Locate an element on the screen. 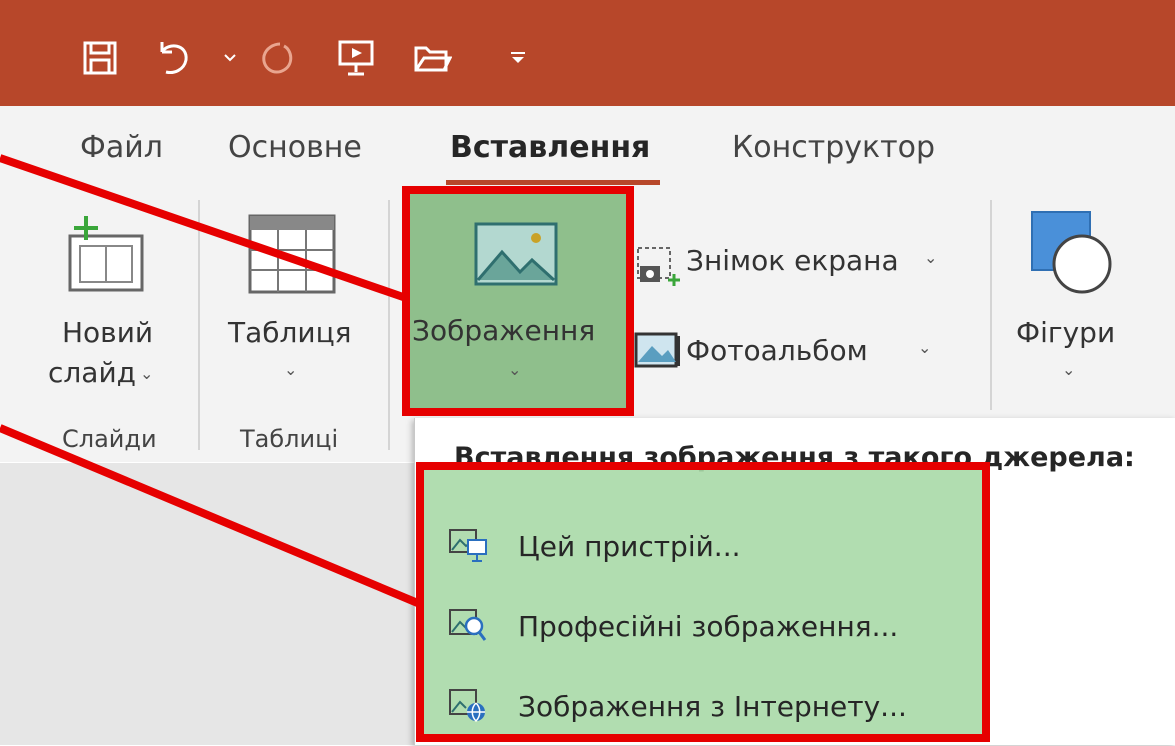 The image size is (1175, 746). annotation-box-images-button is located at coordinates (518, 301).